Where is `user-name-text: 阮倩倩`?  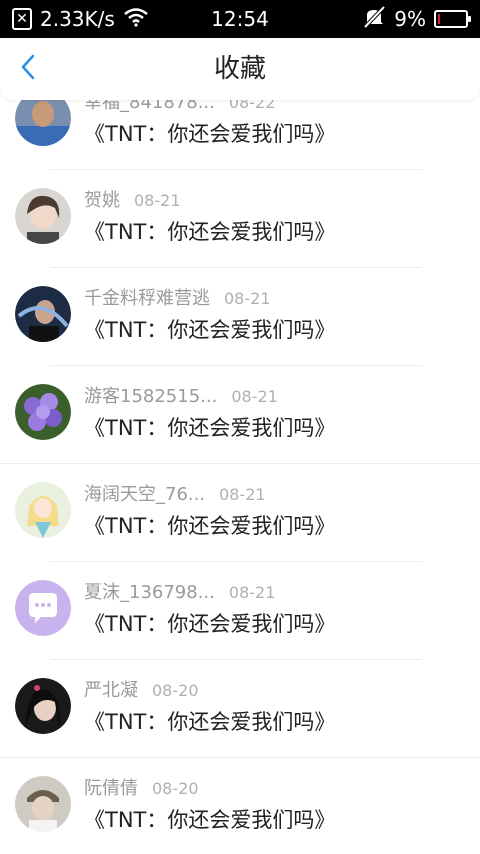
user-name-text: 阮倩倩 is located at coordinates (111, 788).